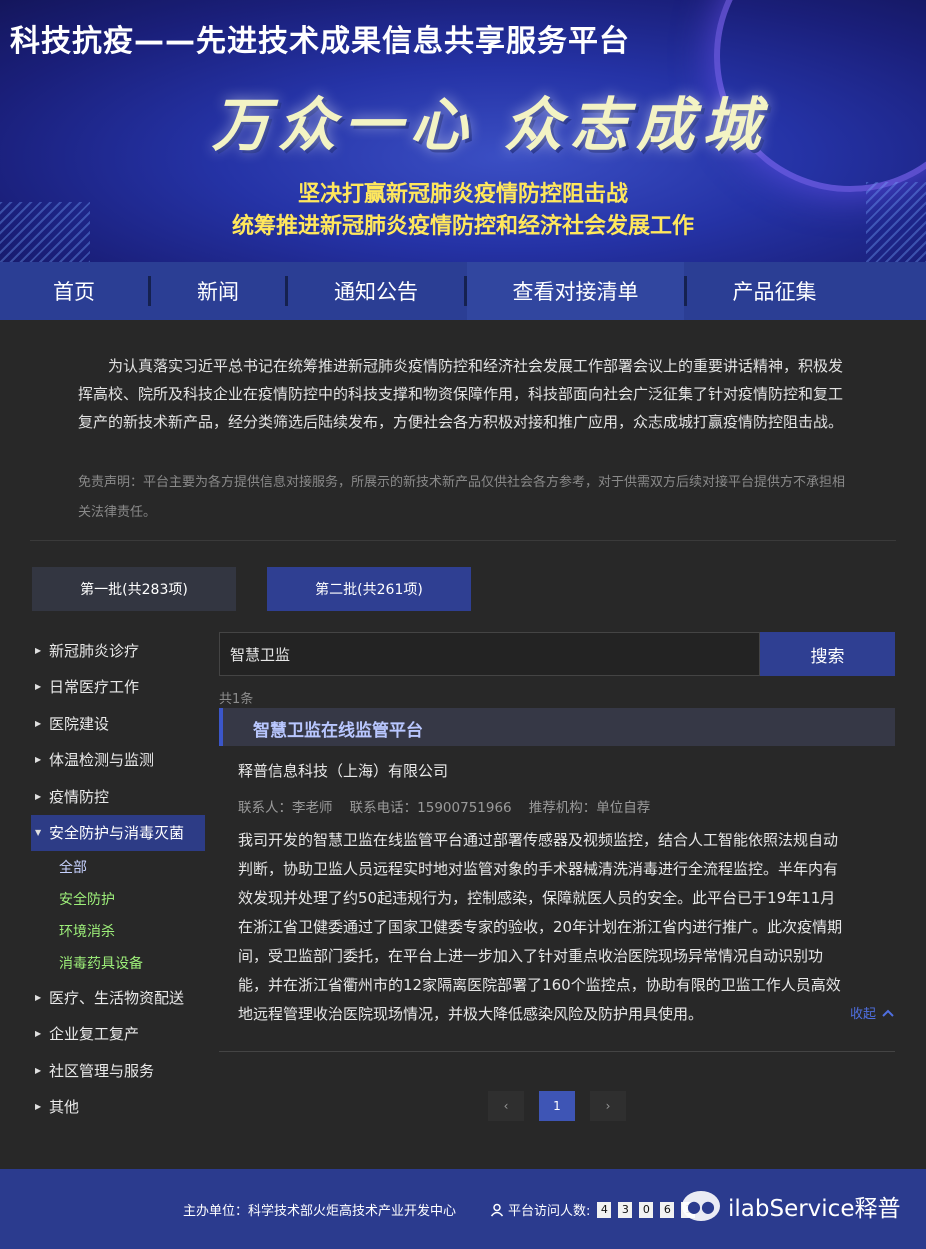 This screenshot has height=1249, width=926. What do you see at coordinates (102, 1070) in the screenshot?
I see `sidebar-item-label: 社区管理与服务` at bounding box center [102, 1070].